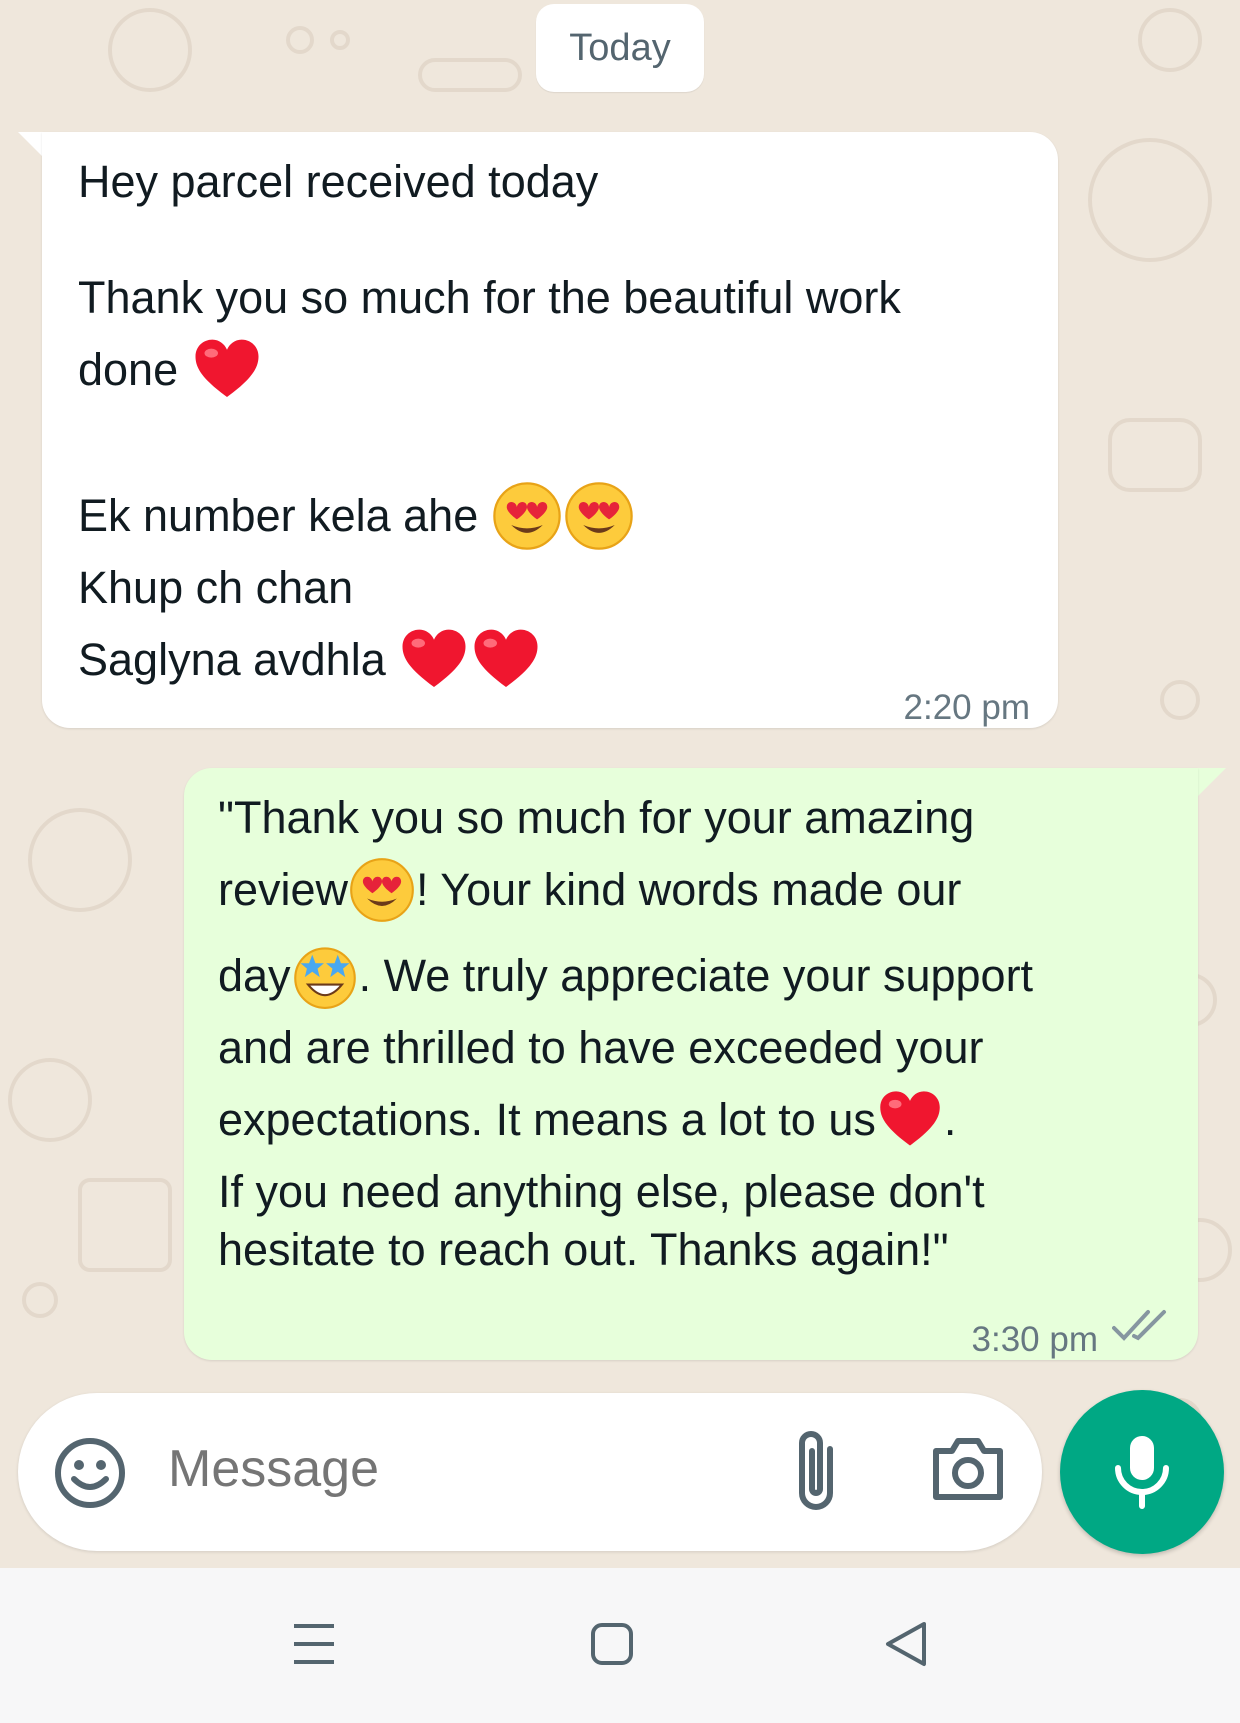  I want to click on message-line: and are thrilled to have exceeded your, so click(601, 1047).